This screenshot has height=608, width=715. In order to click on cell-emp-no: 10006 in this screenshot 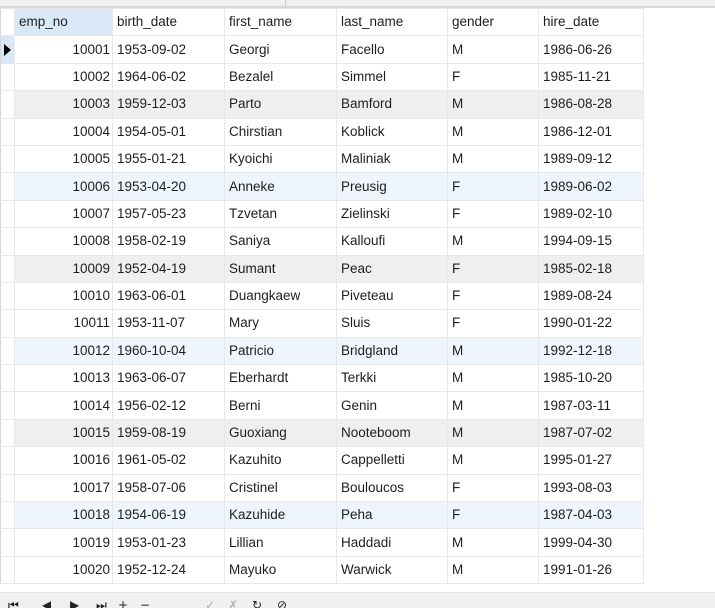, I will do `click(63, 186)`.